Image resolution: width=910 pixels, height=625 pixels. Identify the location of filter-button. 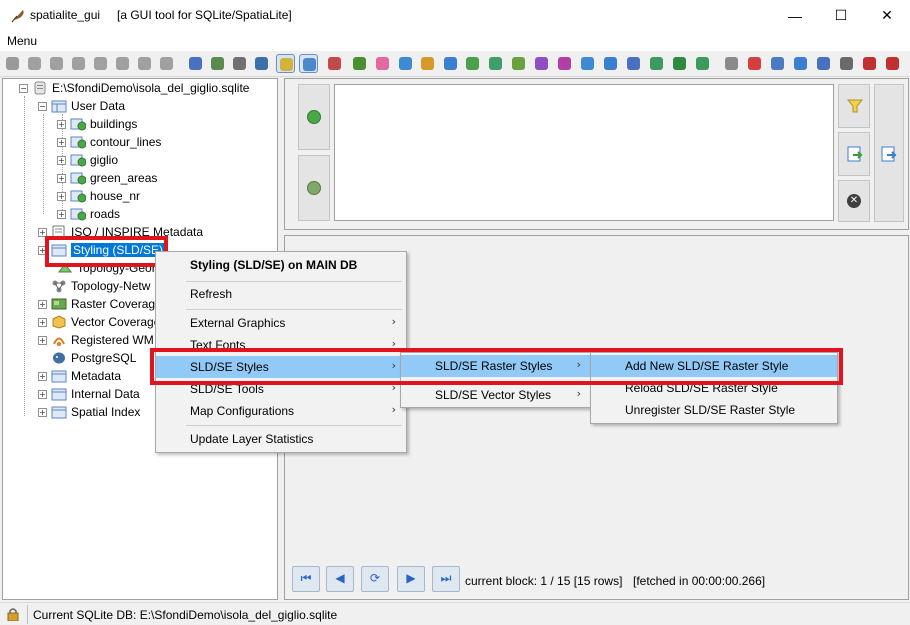
(854, 106).